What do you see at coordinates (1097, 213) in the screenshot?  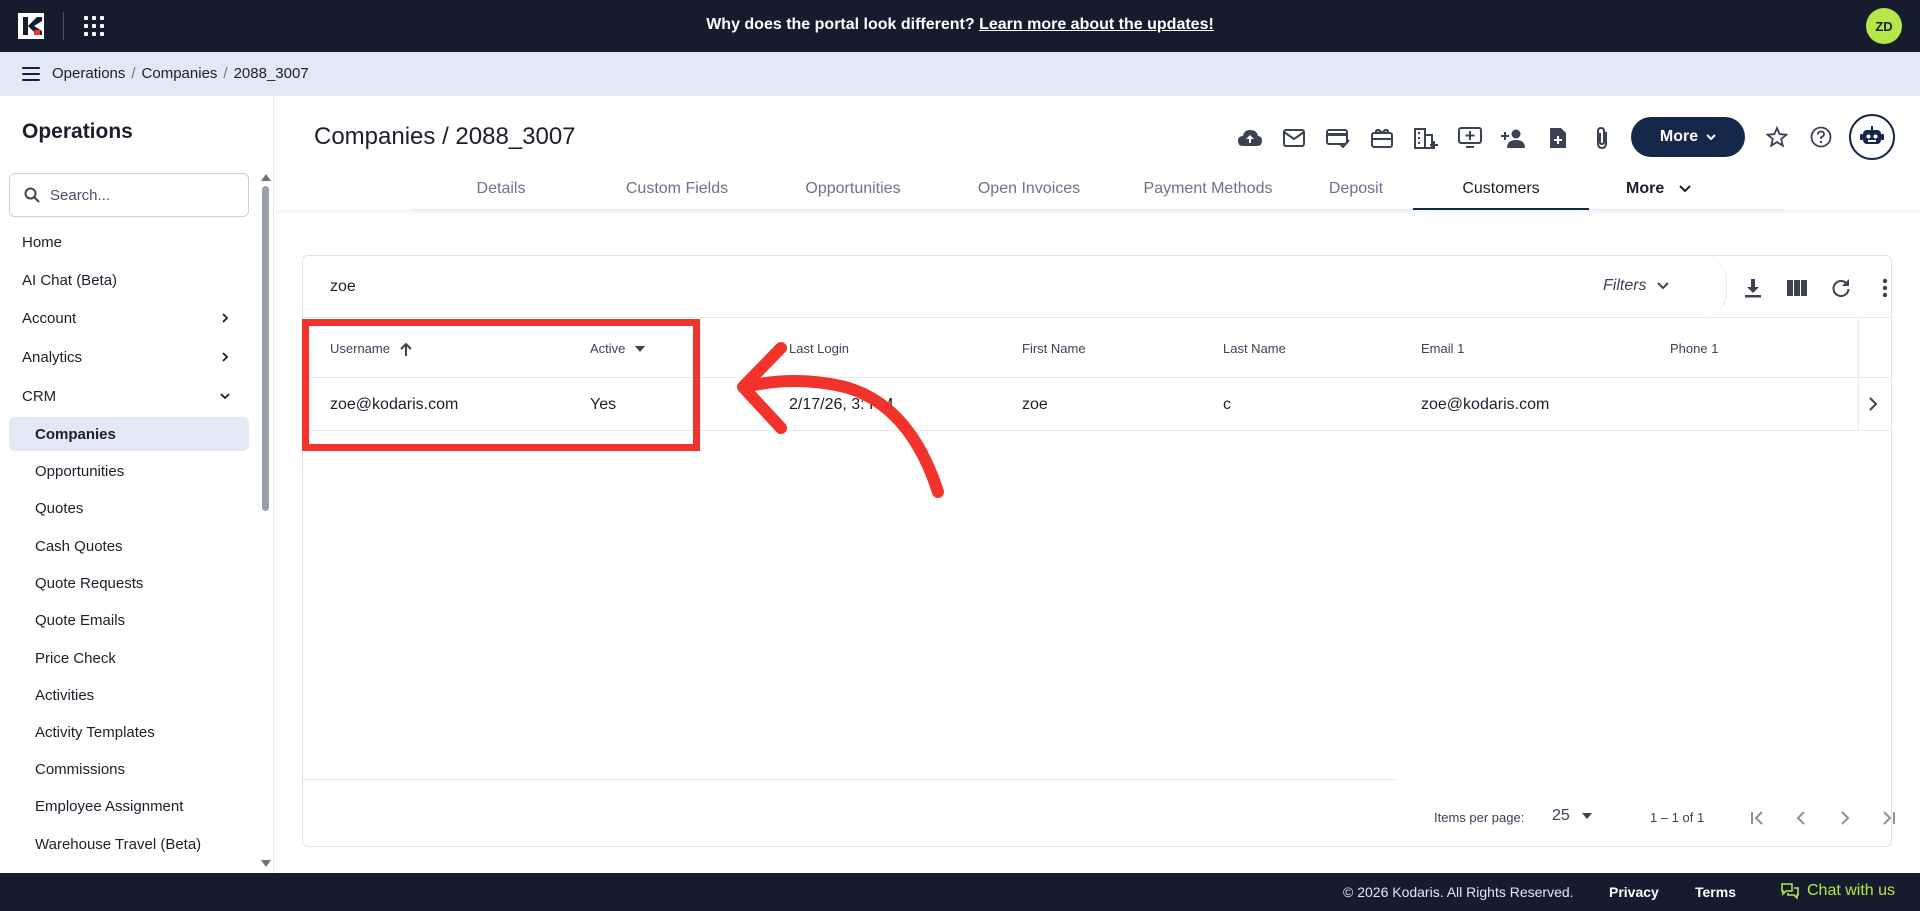 I see `tabs-shadow` at bounding box center [1097, 213].